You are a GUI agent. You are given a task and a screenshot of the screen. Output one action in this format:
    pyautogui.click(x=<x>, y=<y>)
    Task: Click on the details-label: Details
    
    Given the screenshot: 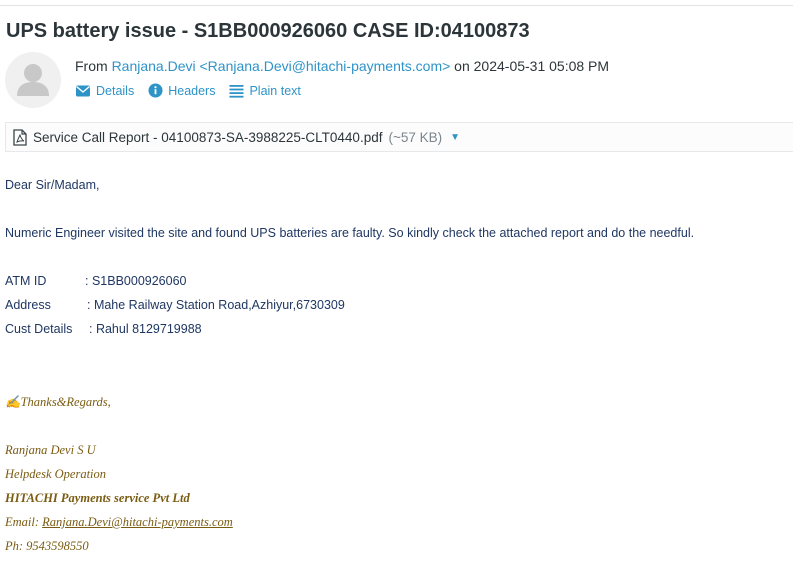 What is the action you would take?
    pyautogui.click(x=115, y=90)
    